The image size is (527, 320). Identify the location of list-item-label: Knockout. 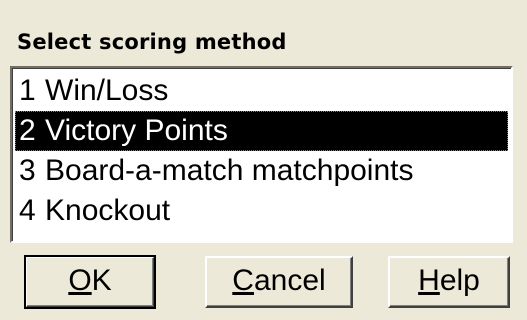
(108, 210).